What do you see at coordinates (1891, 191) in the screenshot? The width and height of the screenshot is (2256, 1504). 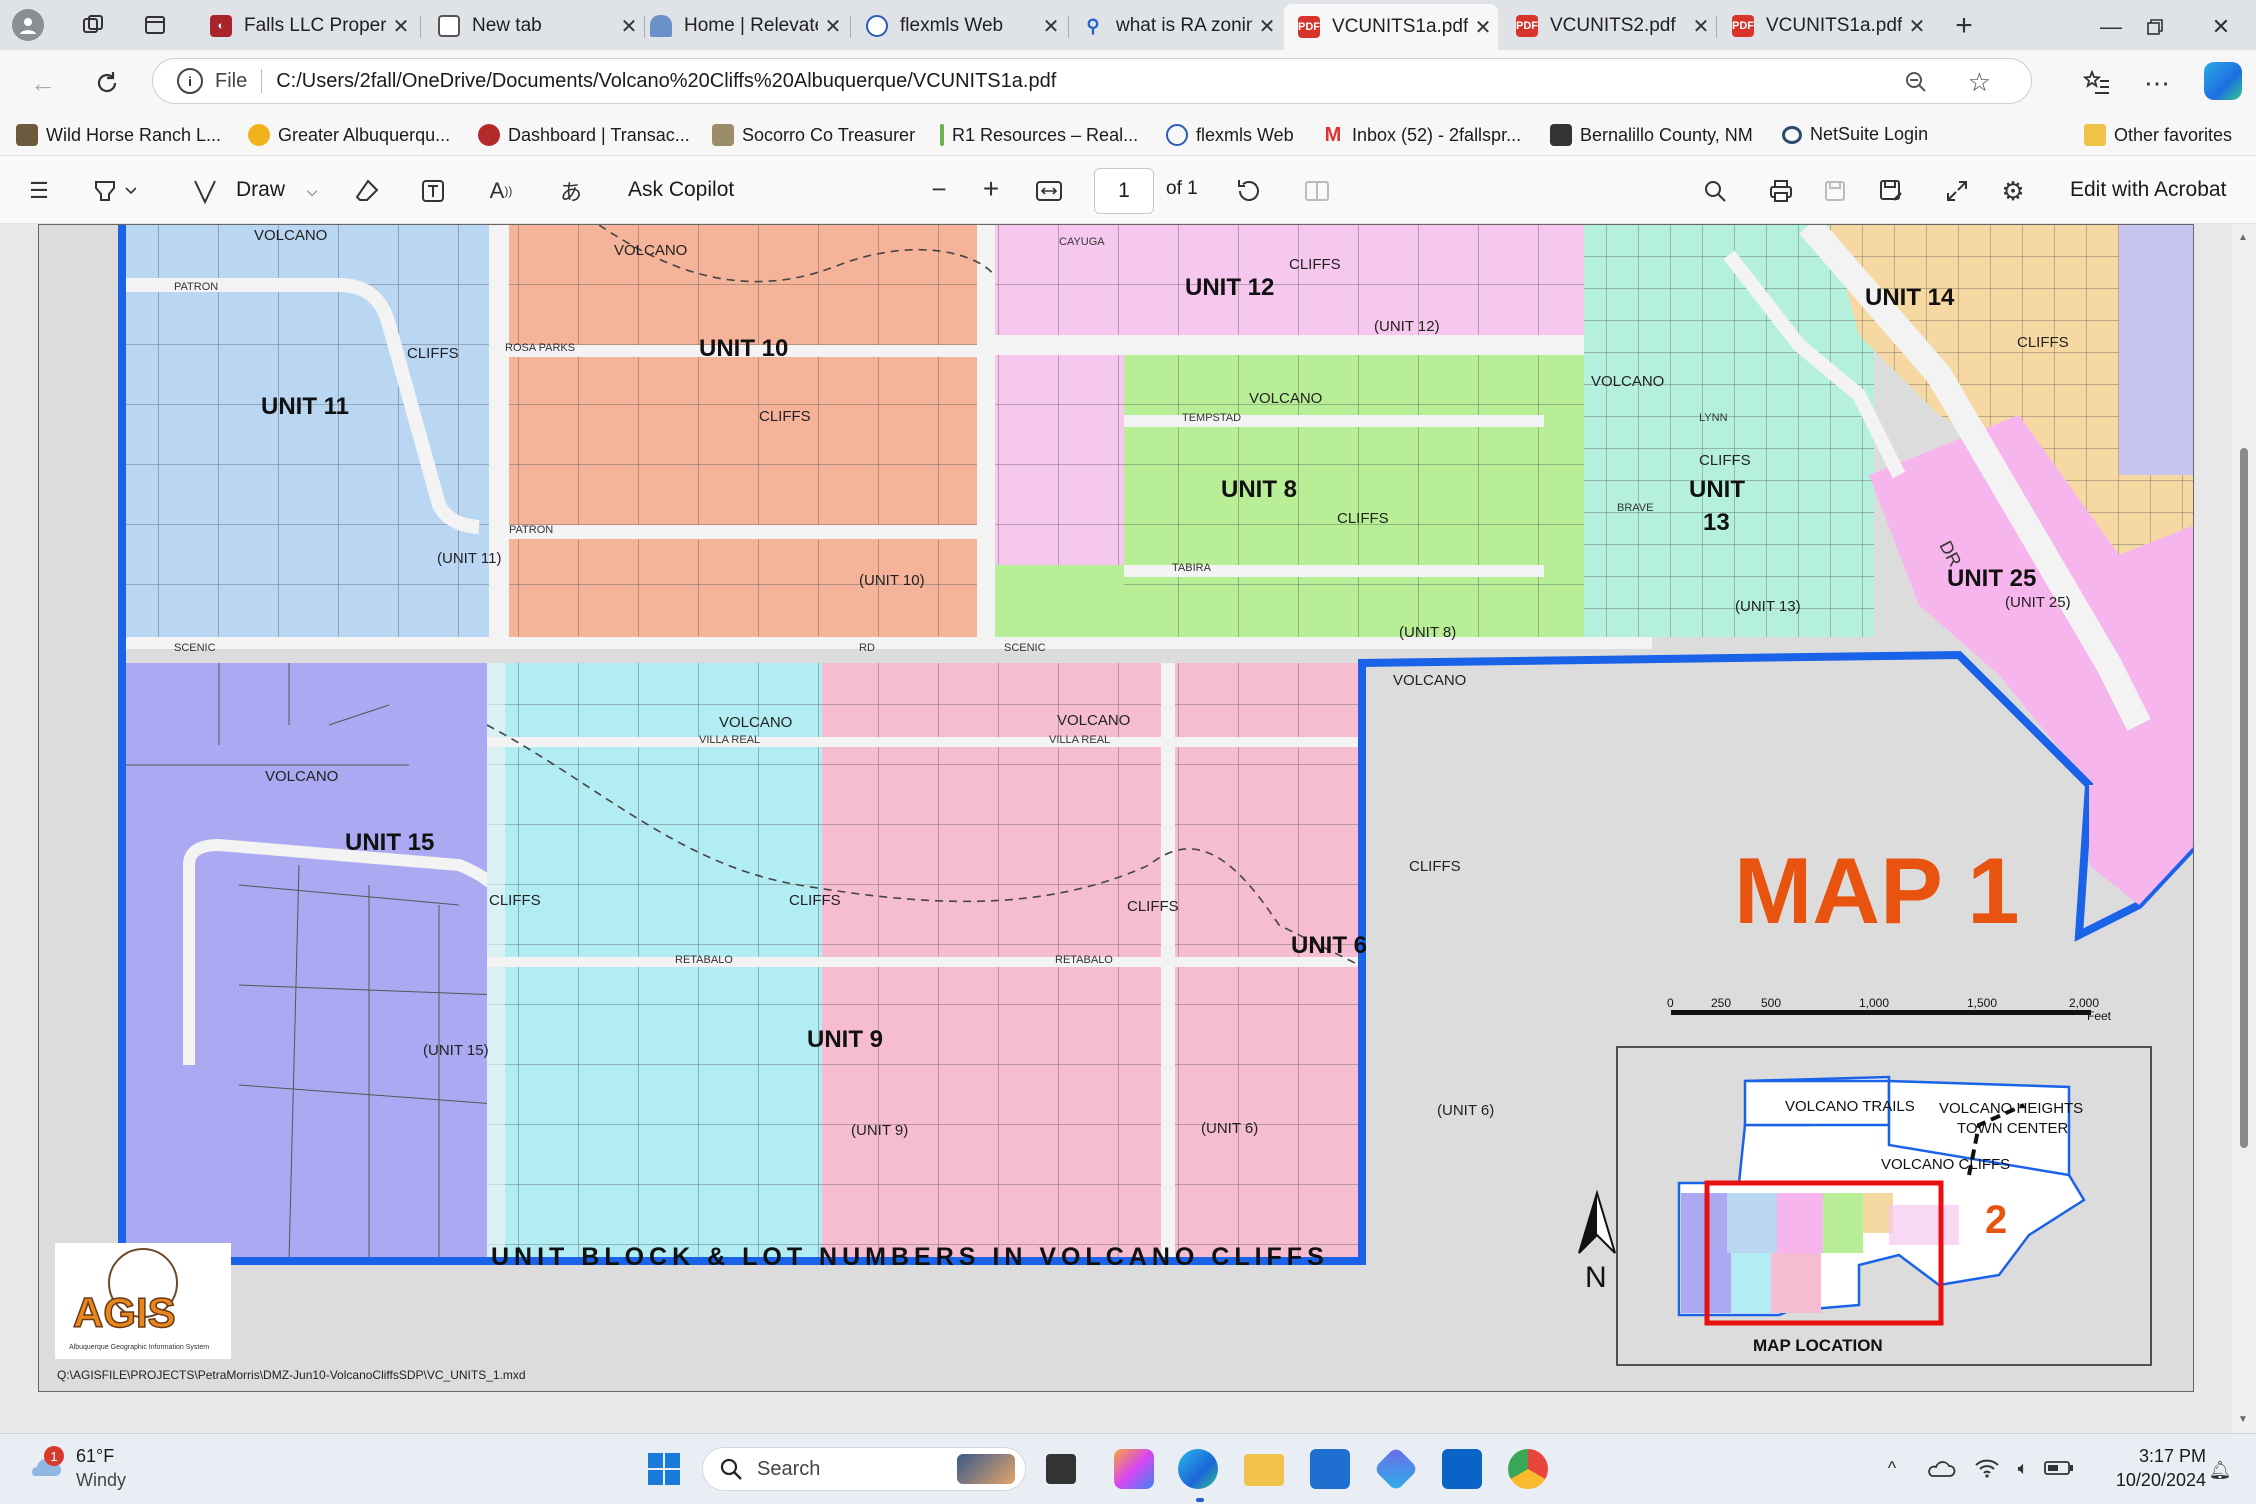 I see `save-as-icon` at bounding box center [1891, 191].